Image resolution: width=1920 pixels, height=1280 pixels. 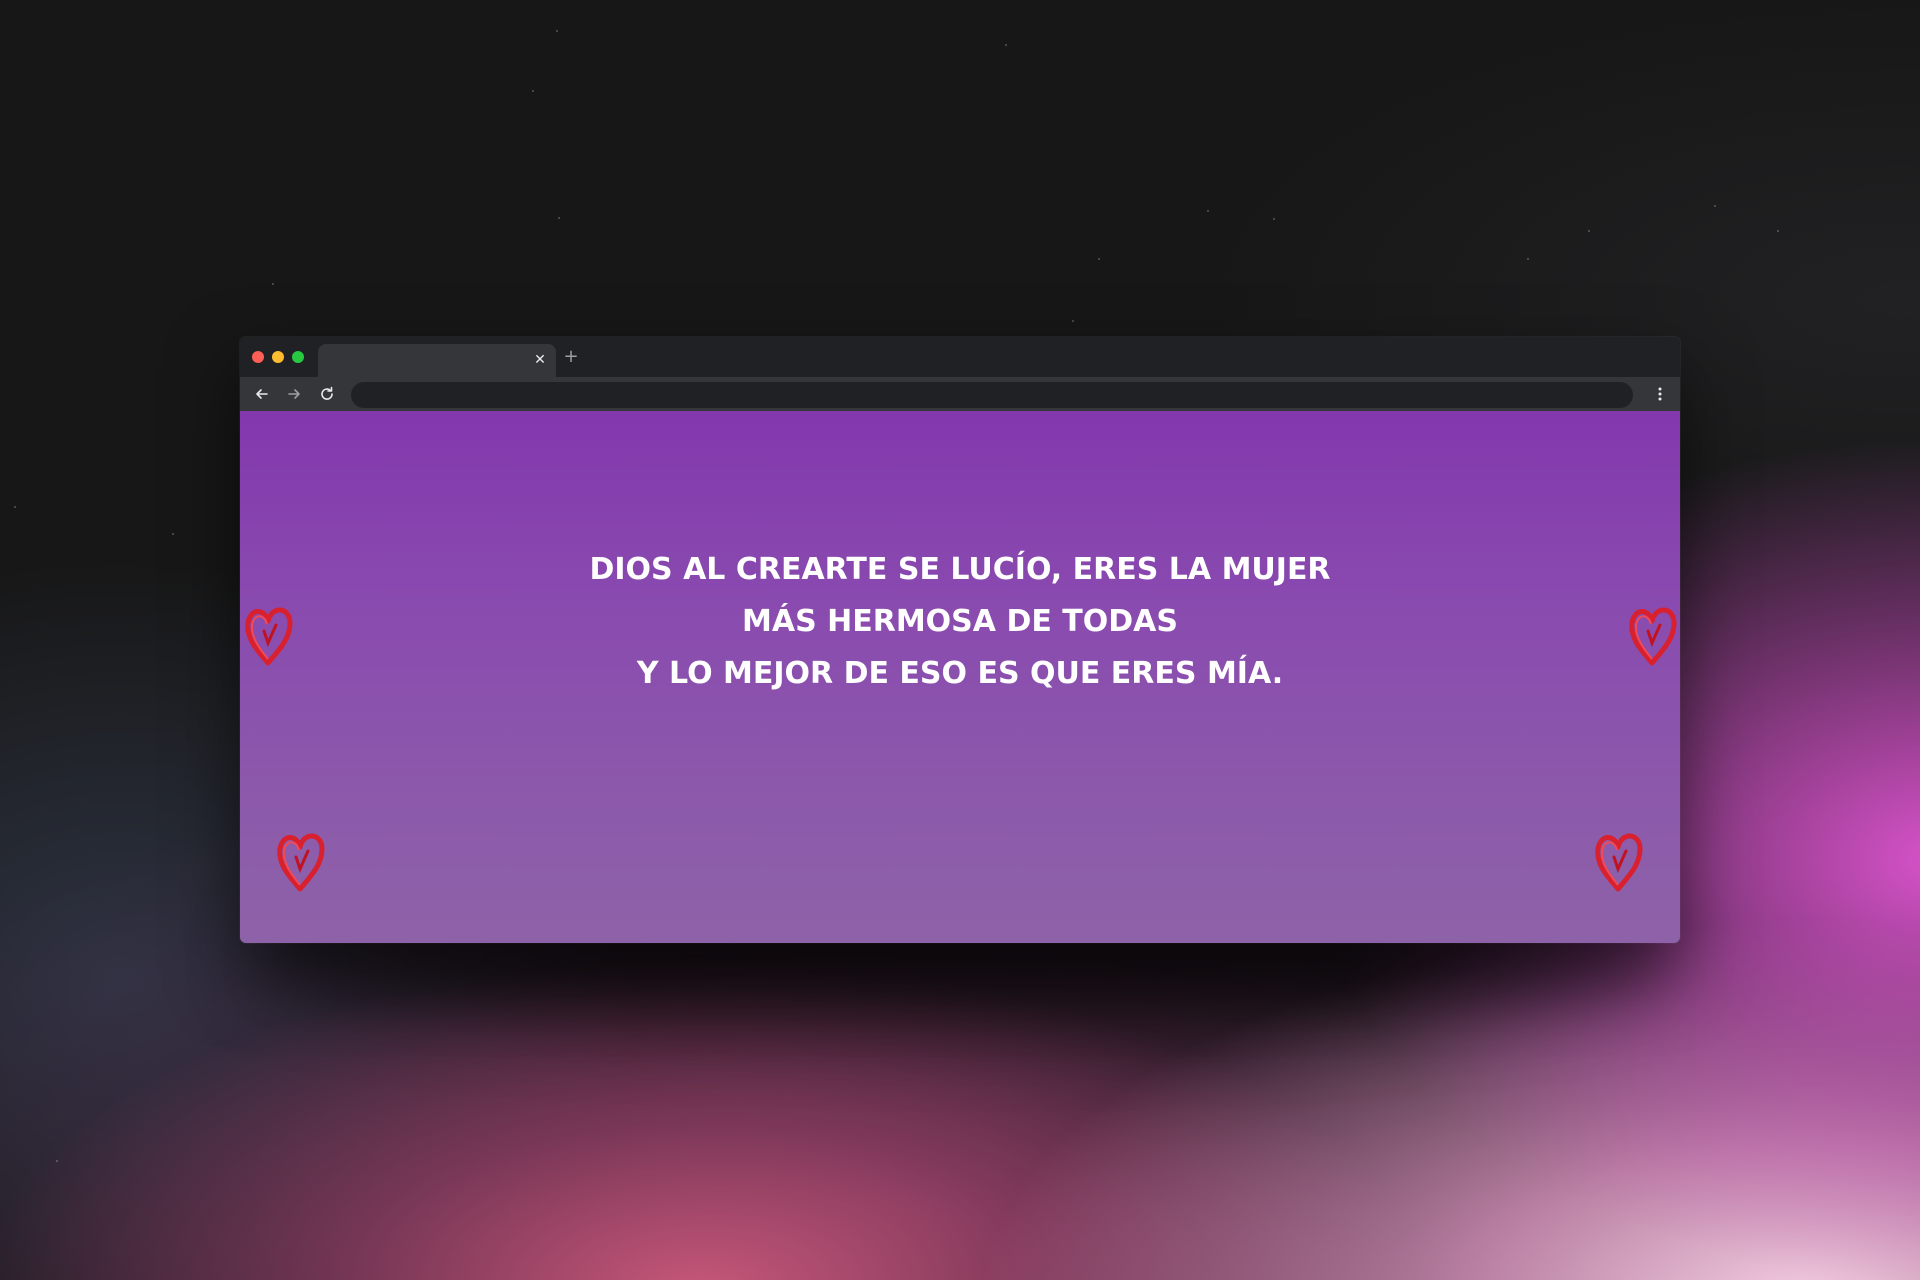 I want to click on address-bar, so click(x=992, y=395).